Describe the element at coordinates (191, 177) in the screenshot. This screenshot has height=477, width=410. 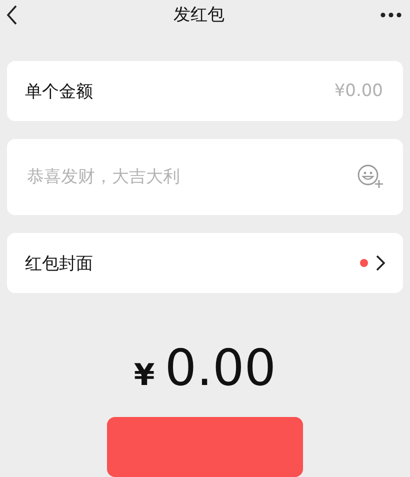
I see `greeting-field: 恭喜发财，大吉大利` at that location.